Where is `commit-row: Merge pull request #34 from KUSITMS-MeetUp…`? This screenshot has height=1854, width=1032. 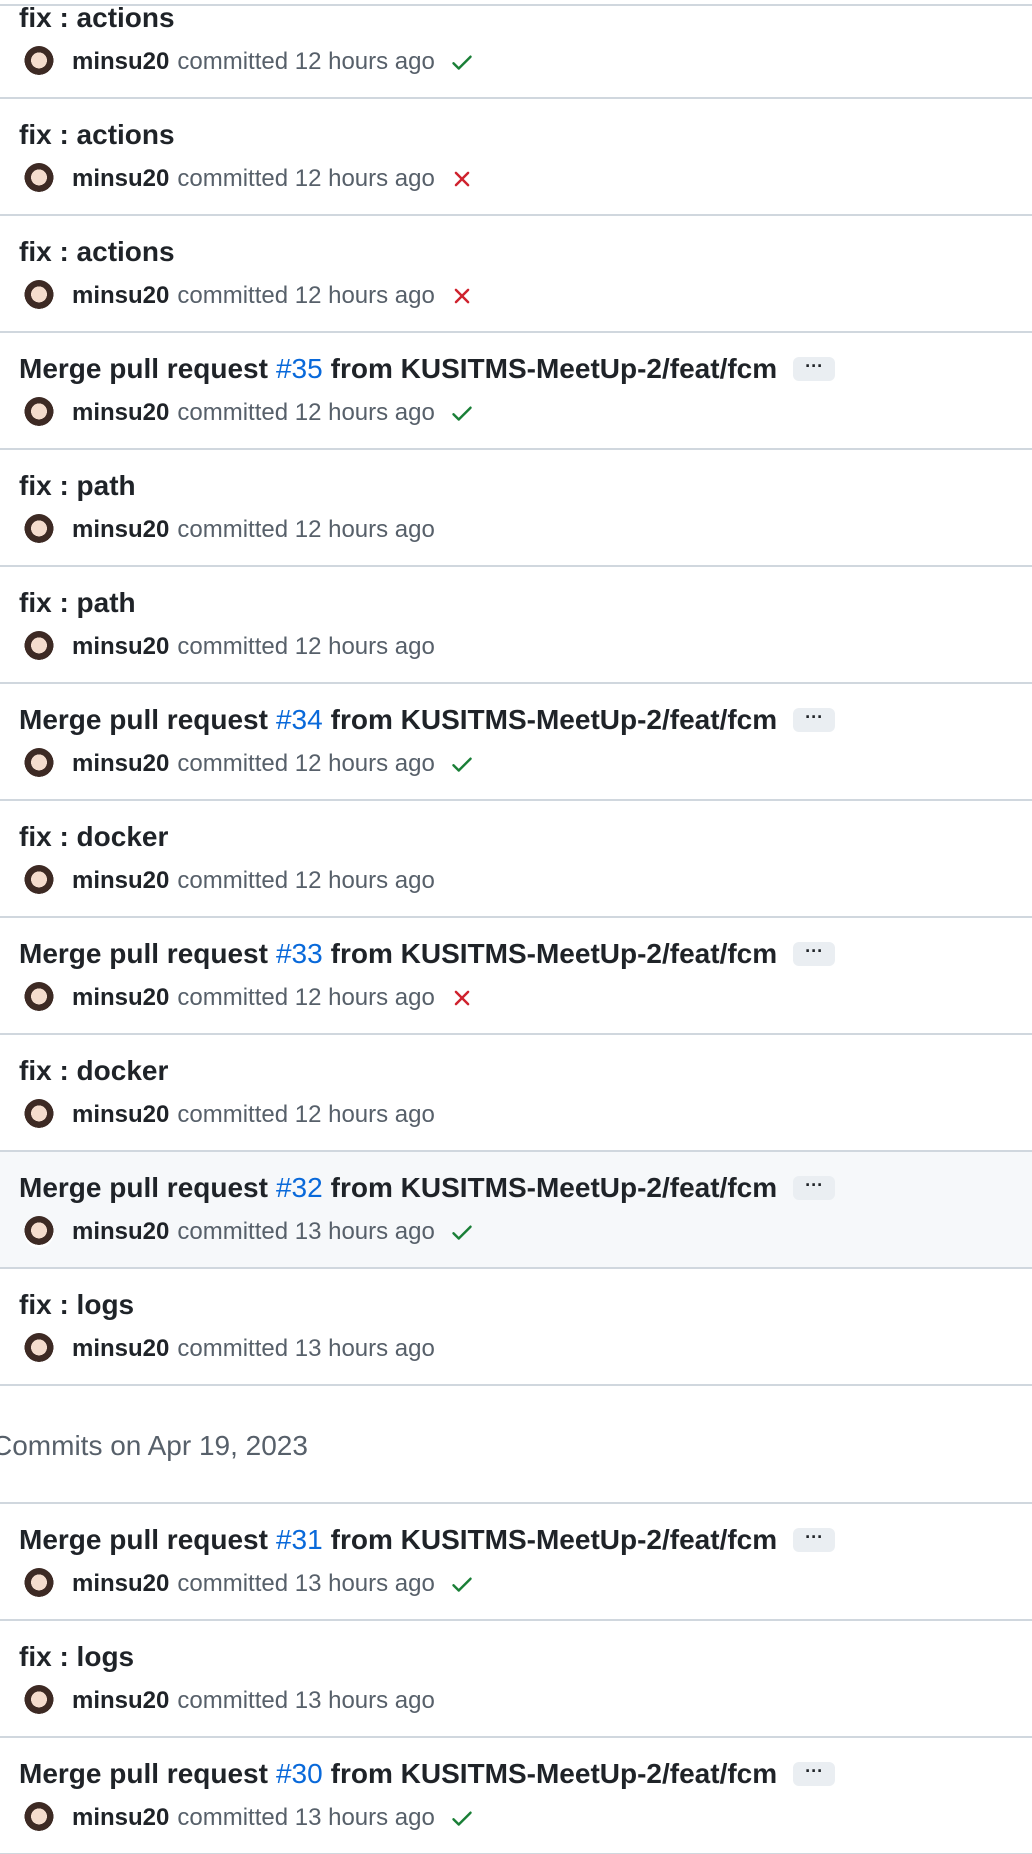 commit-row: Merge pull request #34 from KUSITMS-MeetUp… is located at coordinates (516, 742).